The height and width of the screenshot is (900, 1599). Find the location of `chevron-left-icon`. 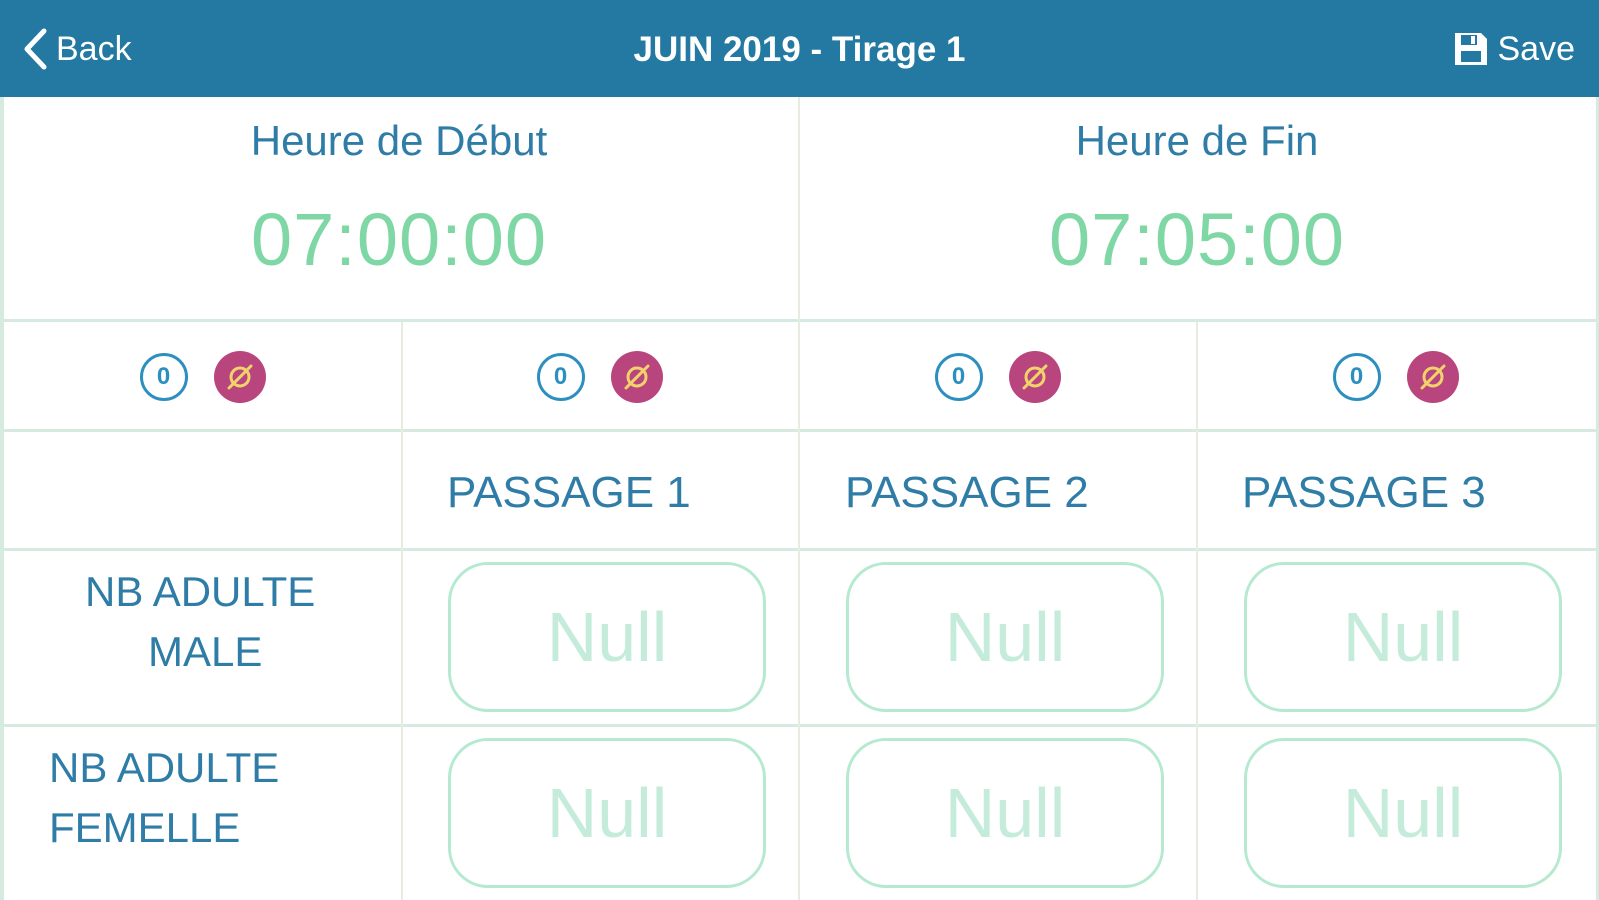

chevron-left-icon is located at coordinates (35, 49).